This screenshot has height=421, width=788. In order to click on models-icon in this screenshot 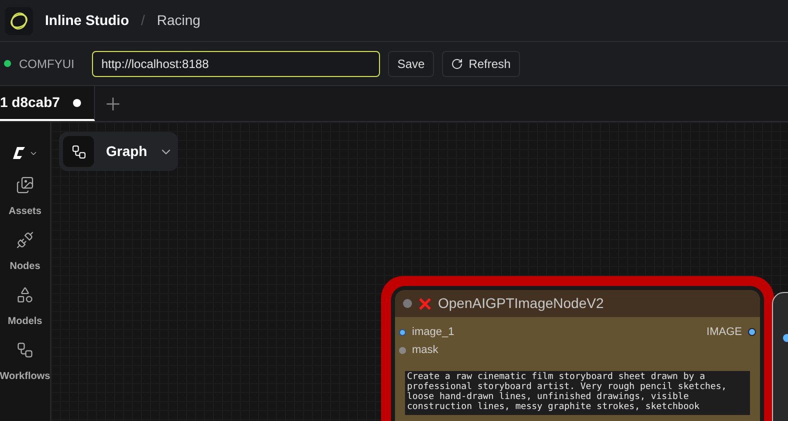, I will do `click(25, 295)`.